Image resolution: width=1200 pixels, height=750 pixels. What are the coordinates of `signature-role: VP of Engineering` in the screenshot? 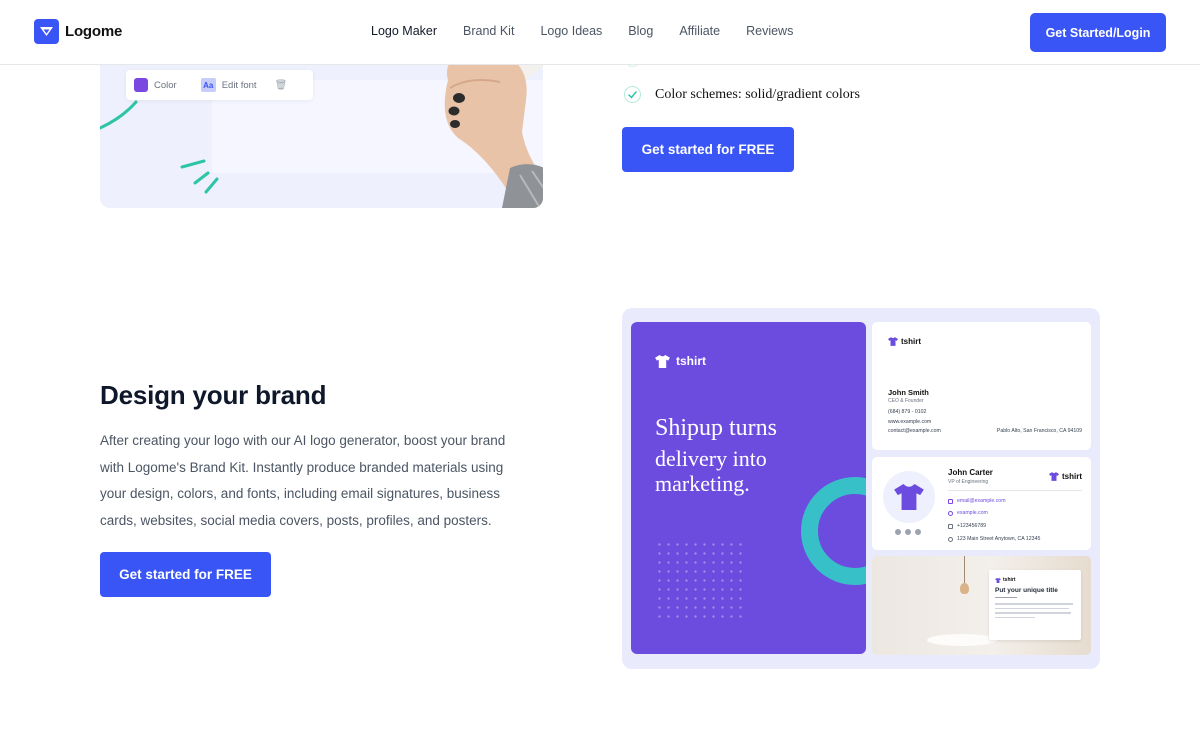 It's located at (968, 482).